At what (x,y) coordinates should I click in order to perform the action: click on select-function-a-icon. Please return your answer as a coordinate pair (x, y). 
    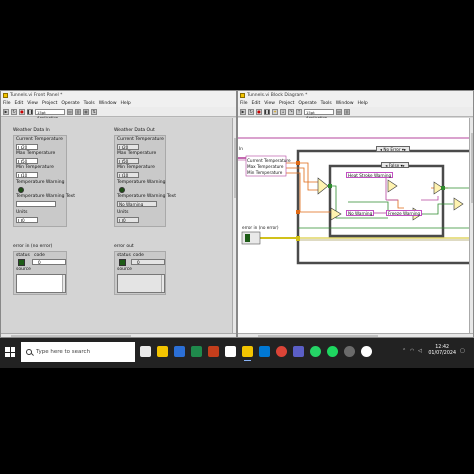
    Looking at the image, I should click on (392, 186).